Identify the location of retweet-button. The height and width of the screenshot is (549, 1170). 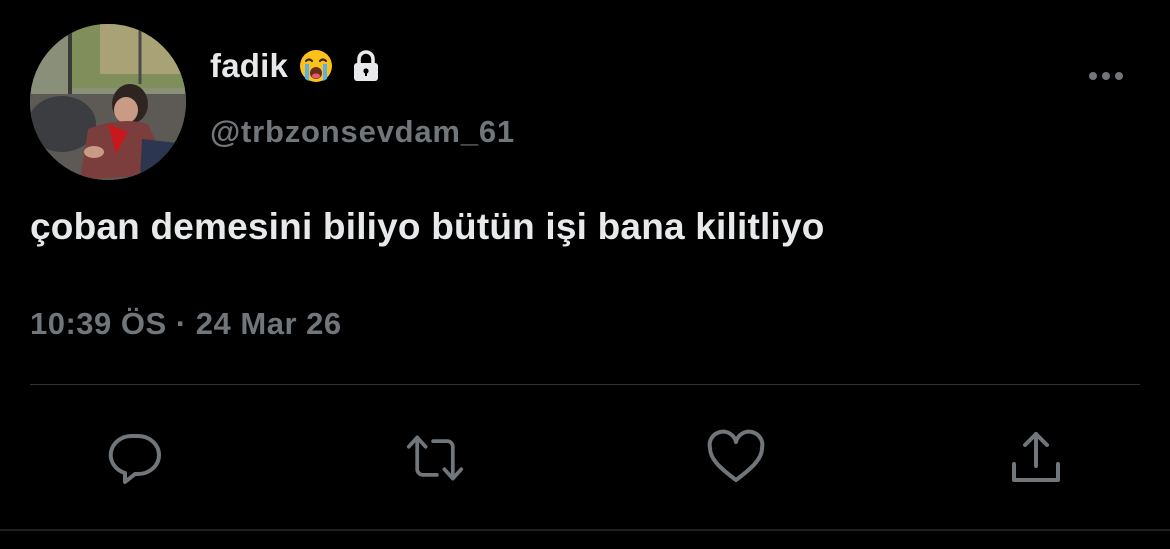
(435, 458).